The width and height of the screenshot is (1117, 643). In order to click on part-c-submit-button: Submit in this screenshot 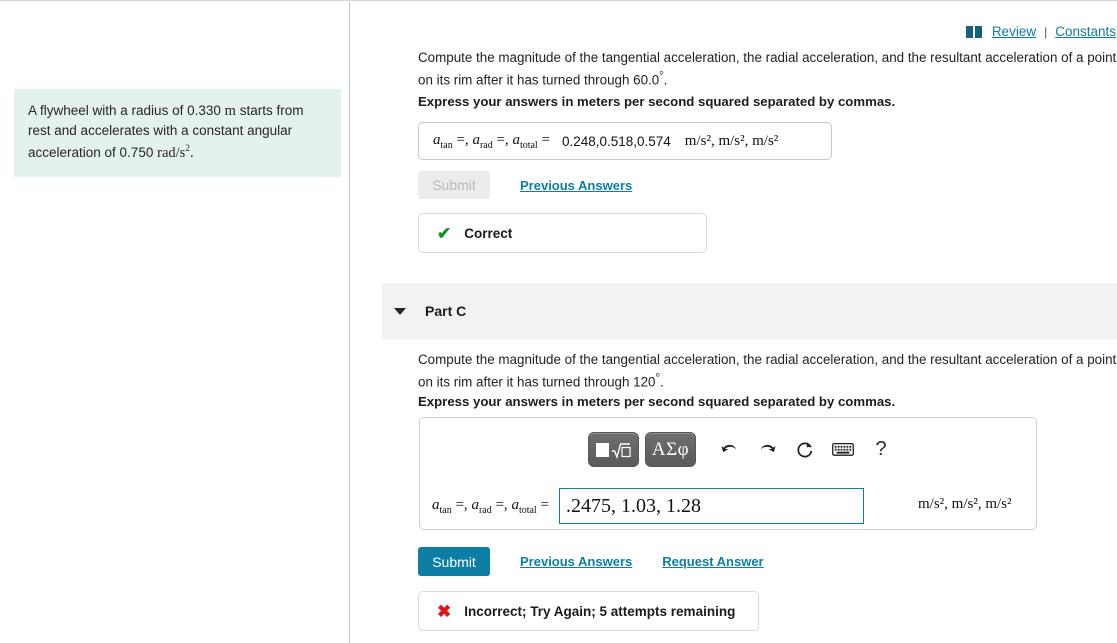, I will do `click(454, 561)`.